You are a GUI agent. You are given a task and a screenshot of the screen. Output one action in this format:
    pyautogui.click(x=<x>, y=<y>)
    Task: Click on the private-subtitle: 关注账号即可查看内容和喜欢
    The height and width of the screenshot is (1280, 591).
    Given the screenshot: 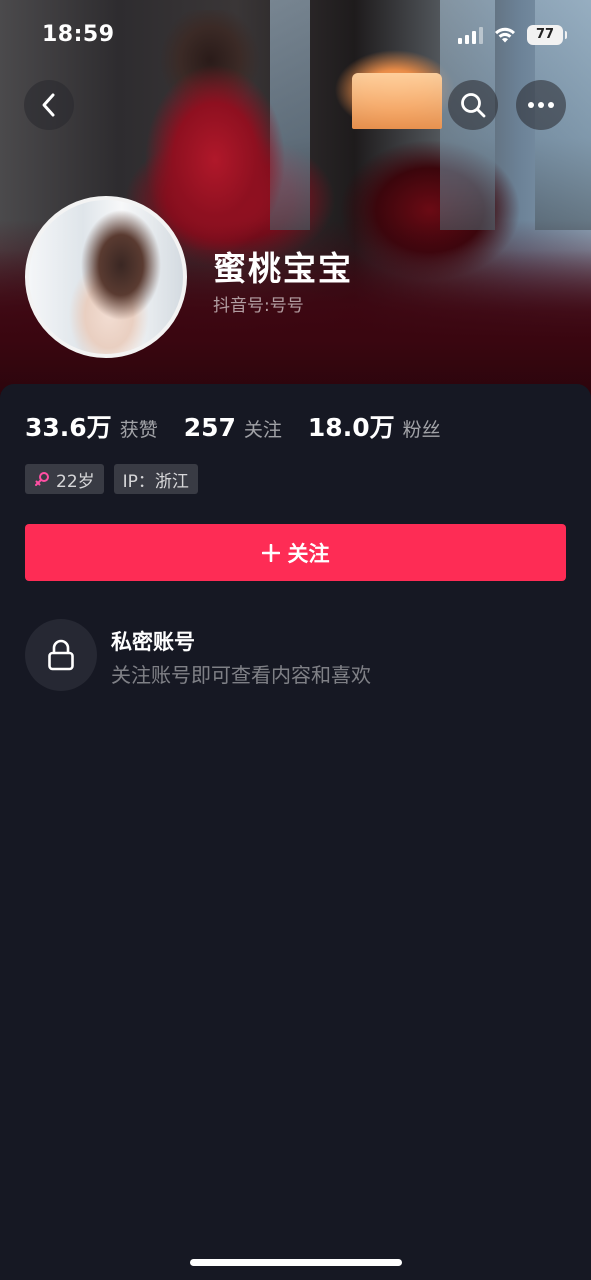 What is the action you would take?
    pyautogui.click(x=241, y=675)
    